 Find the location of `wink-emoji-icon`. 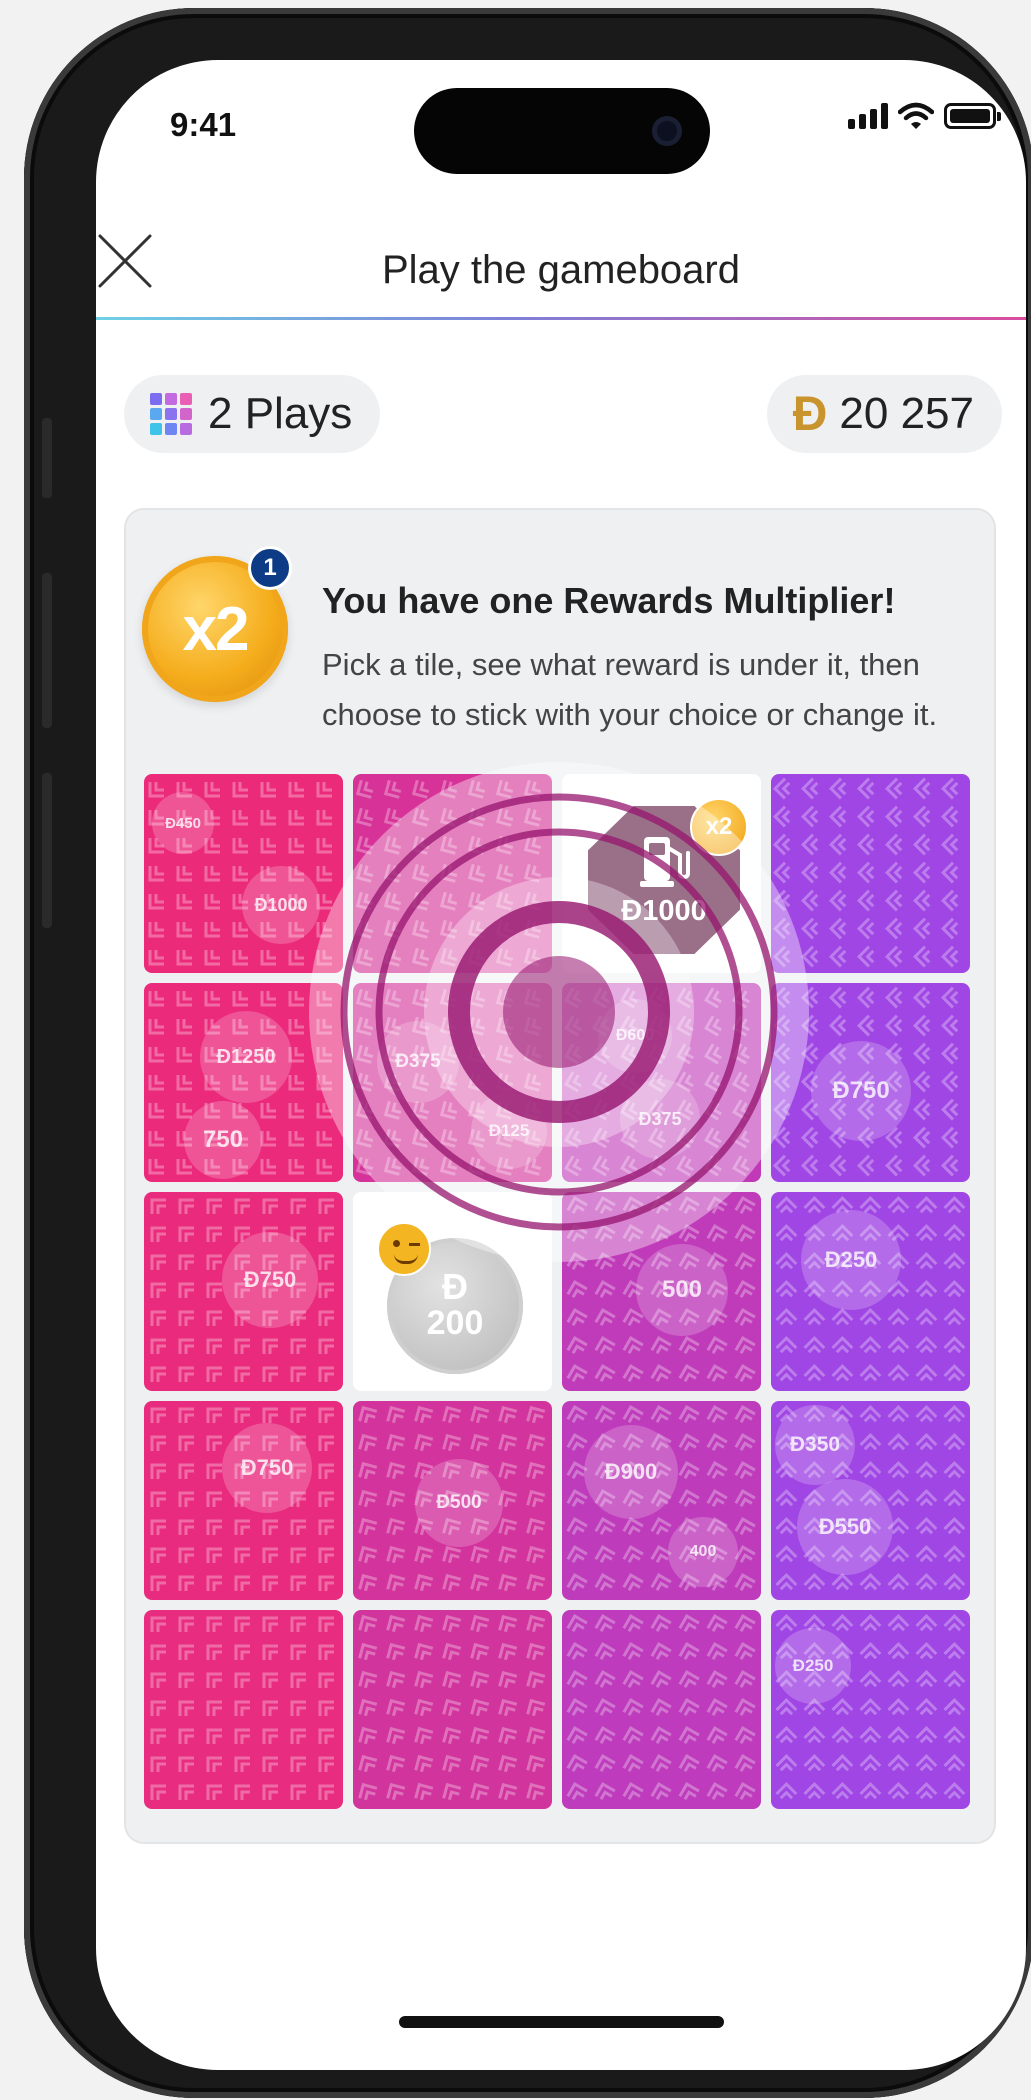

wink-emoji-icon is located at coordinates (404, 1249).